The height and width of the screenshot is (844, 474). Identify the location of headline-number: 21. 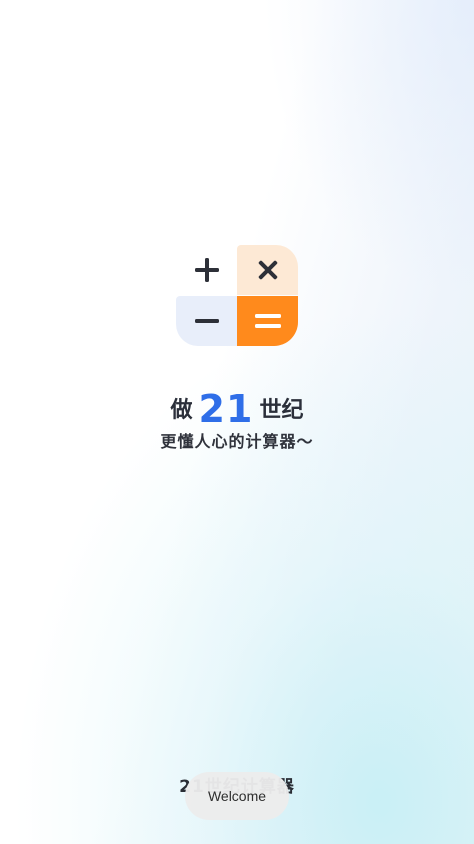
(226, 409).